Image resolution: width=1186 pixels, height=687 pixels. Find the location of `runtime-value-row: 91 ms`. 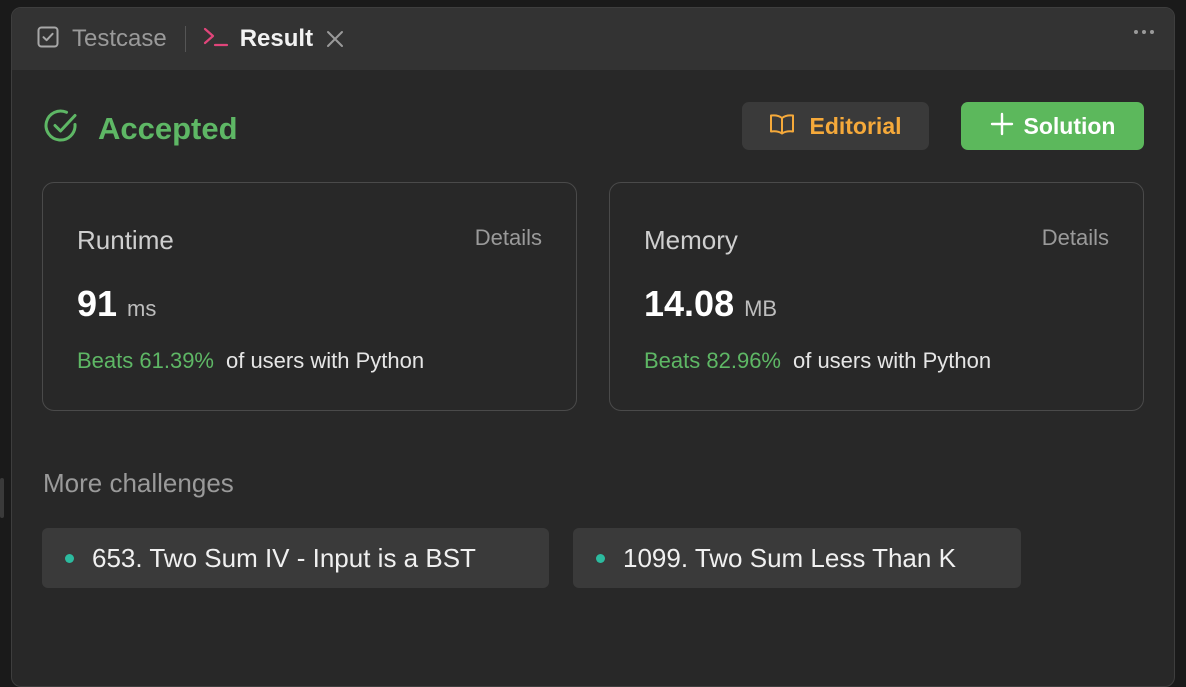

runtime-value-row: 91 ms is located at coordinates (116, 304).